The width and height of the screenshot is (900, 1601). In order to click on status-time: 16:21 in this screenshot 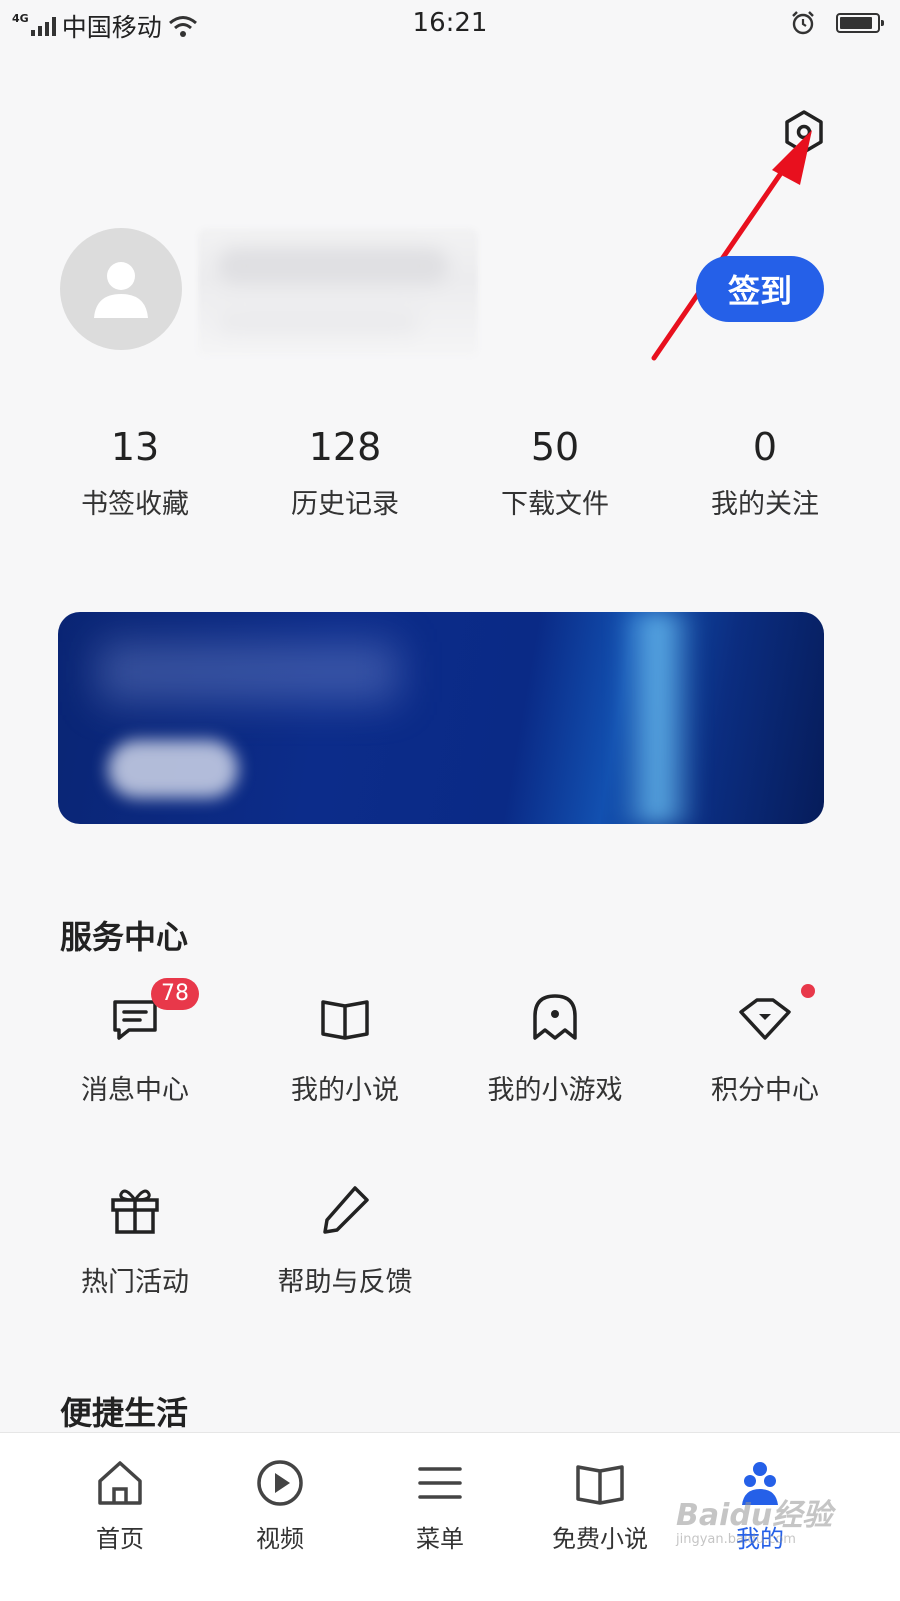, I will do `click(450, 23)`.